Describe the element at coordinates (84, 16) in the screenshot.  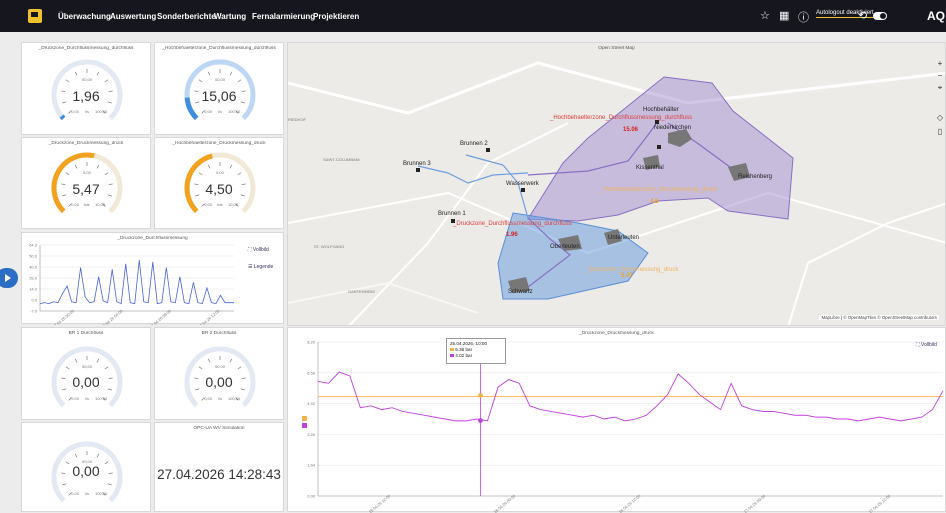
I see `nav-item-ueberwachung: Überwachung` at that location.